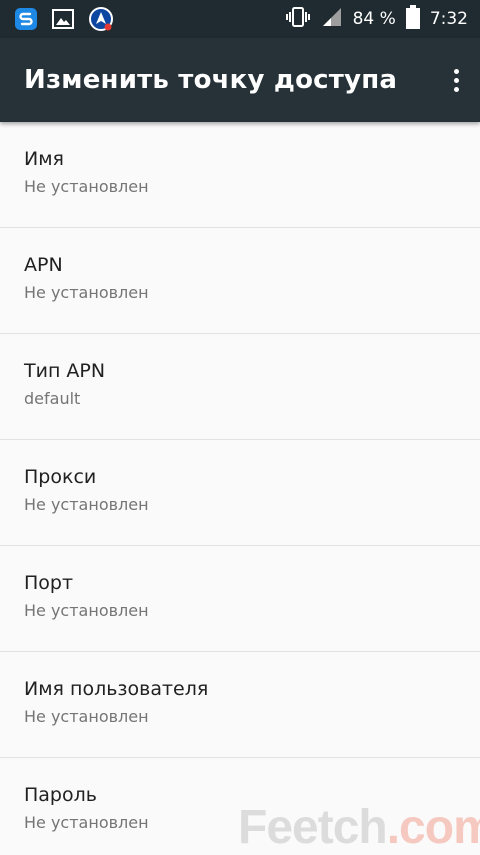 This screenshot has height=855, width=480. I want to click on navigation-app-icon, so click(101, 19).